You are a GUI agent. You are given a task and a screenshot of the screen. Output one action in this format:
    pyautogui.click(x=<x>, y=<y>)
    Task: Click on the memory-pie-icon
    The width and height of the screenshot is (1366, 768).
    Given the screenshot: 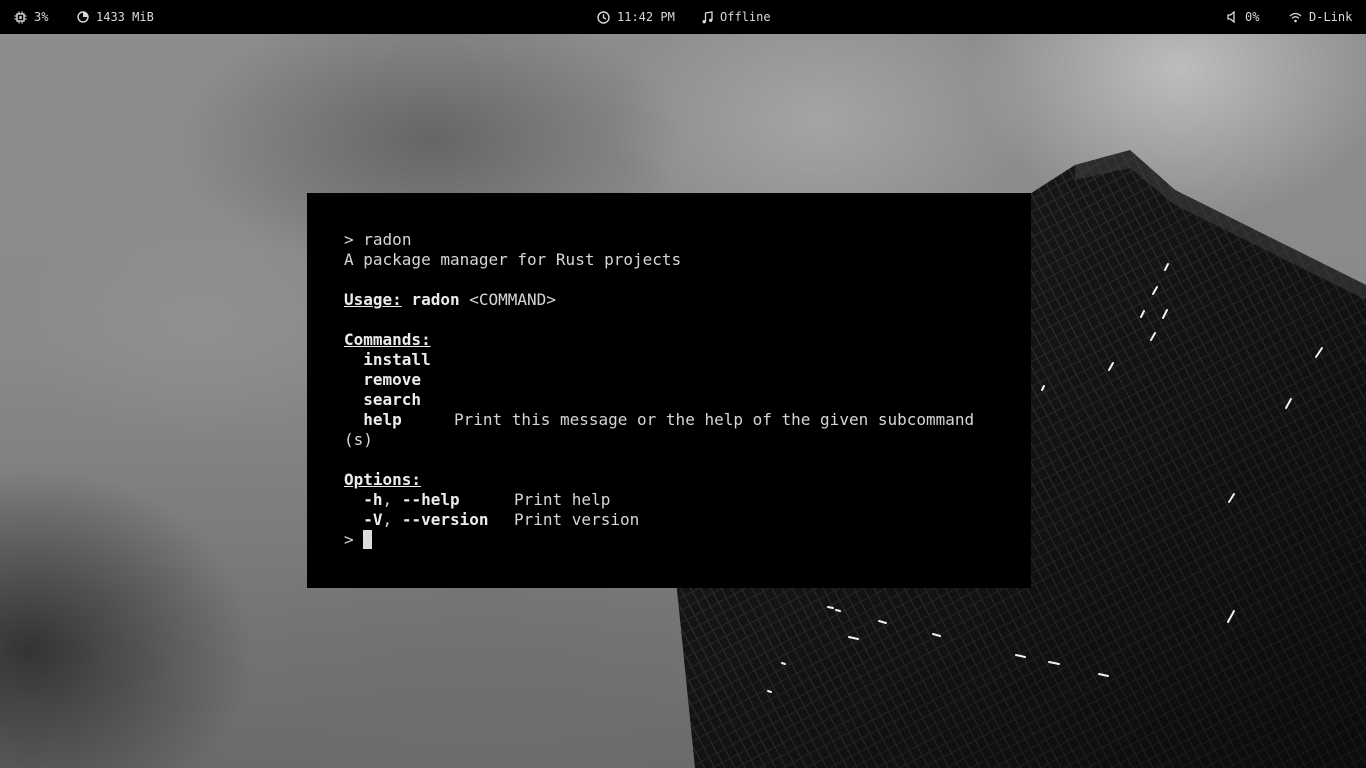 What is the action you would take?
    pyautogui.click(x=83, y=17)
    